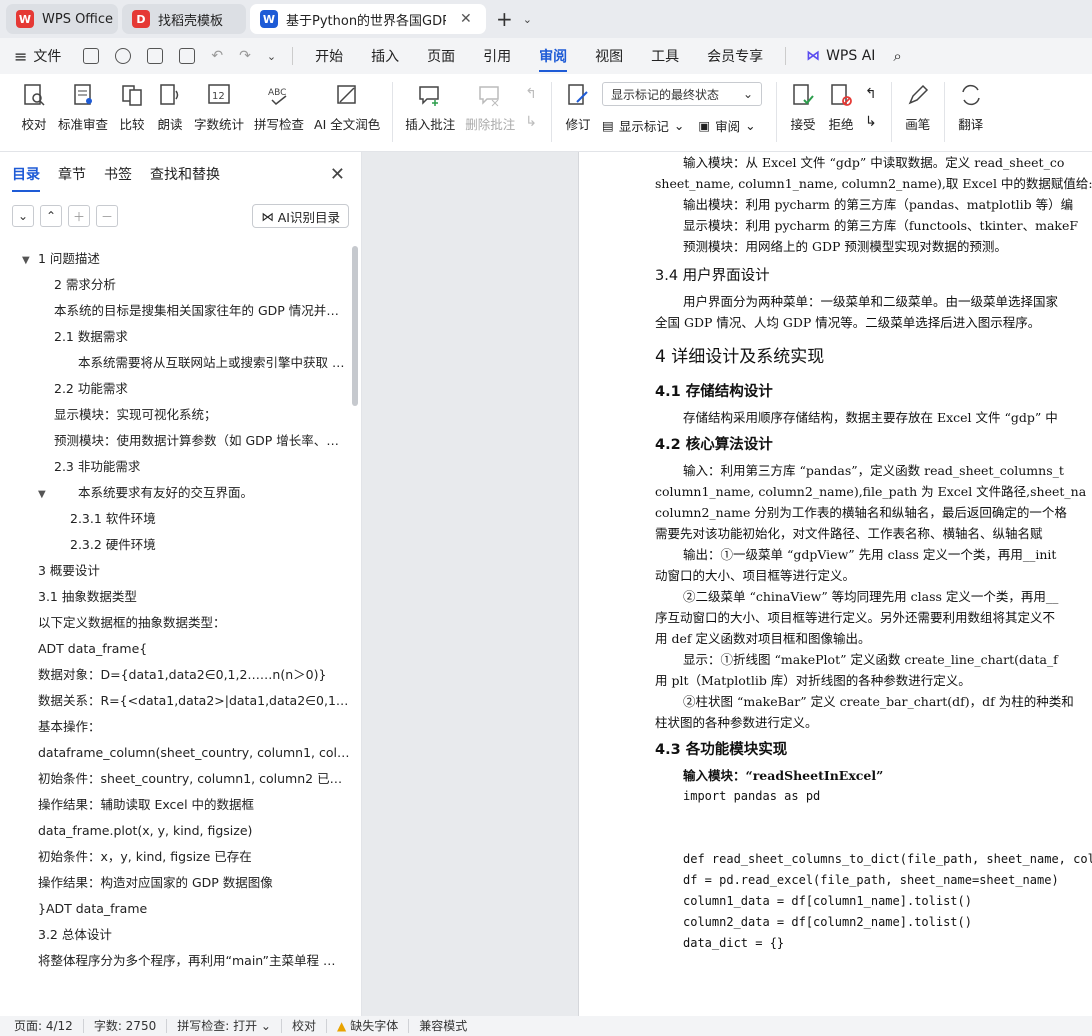 This screenshot has height=1036, width=1092. Describe the element at coordinates (300, 216) in the screenshot. I see `ai-toc-button: ⋈ AI识别目录` at that location.